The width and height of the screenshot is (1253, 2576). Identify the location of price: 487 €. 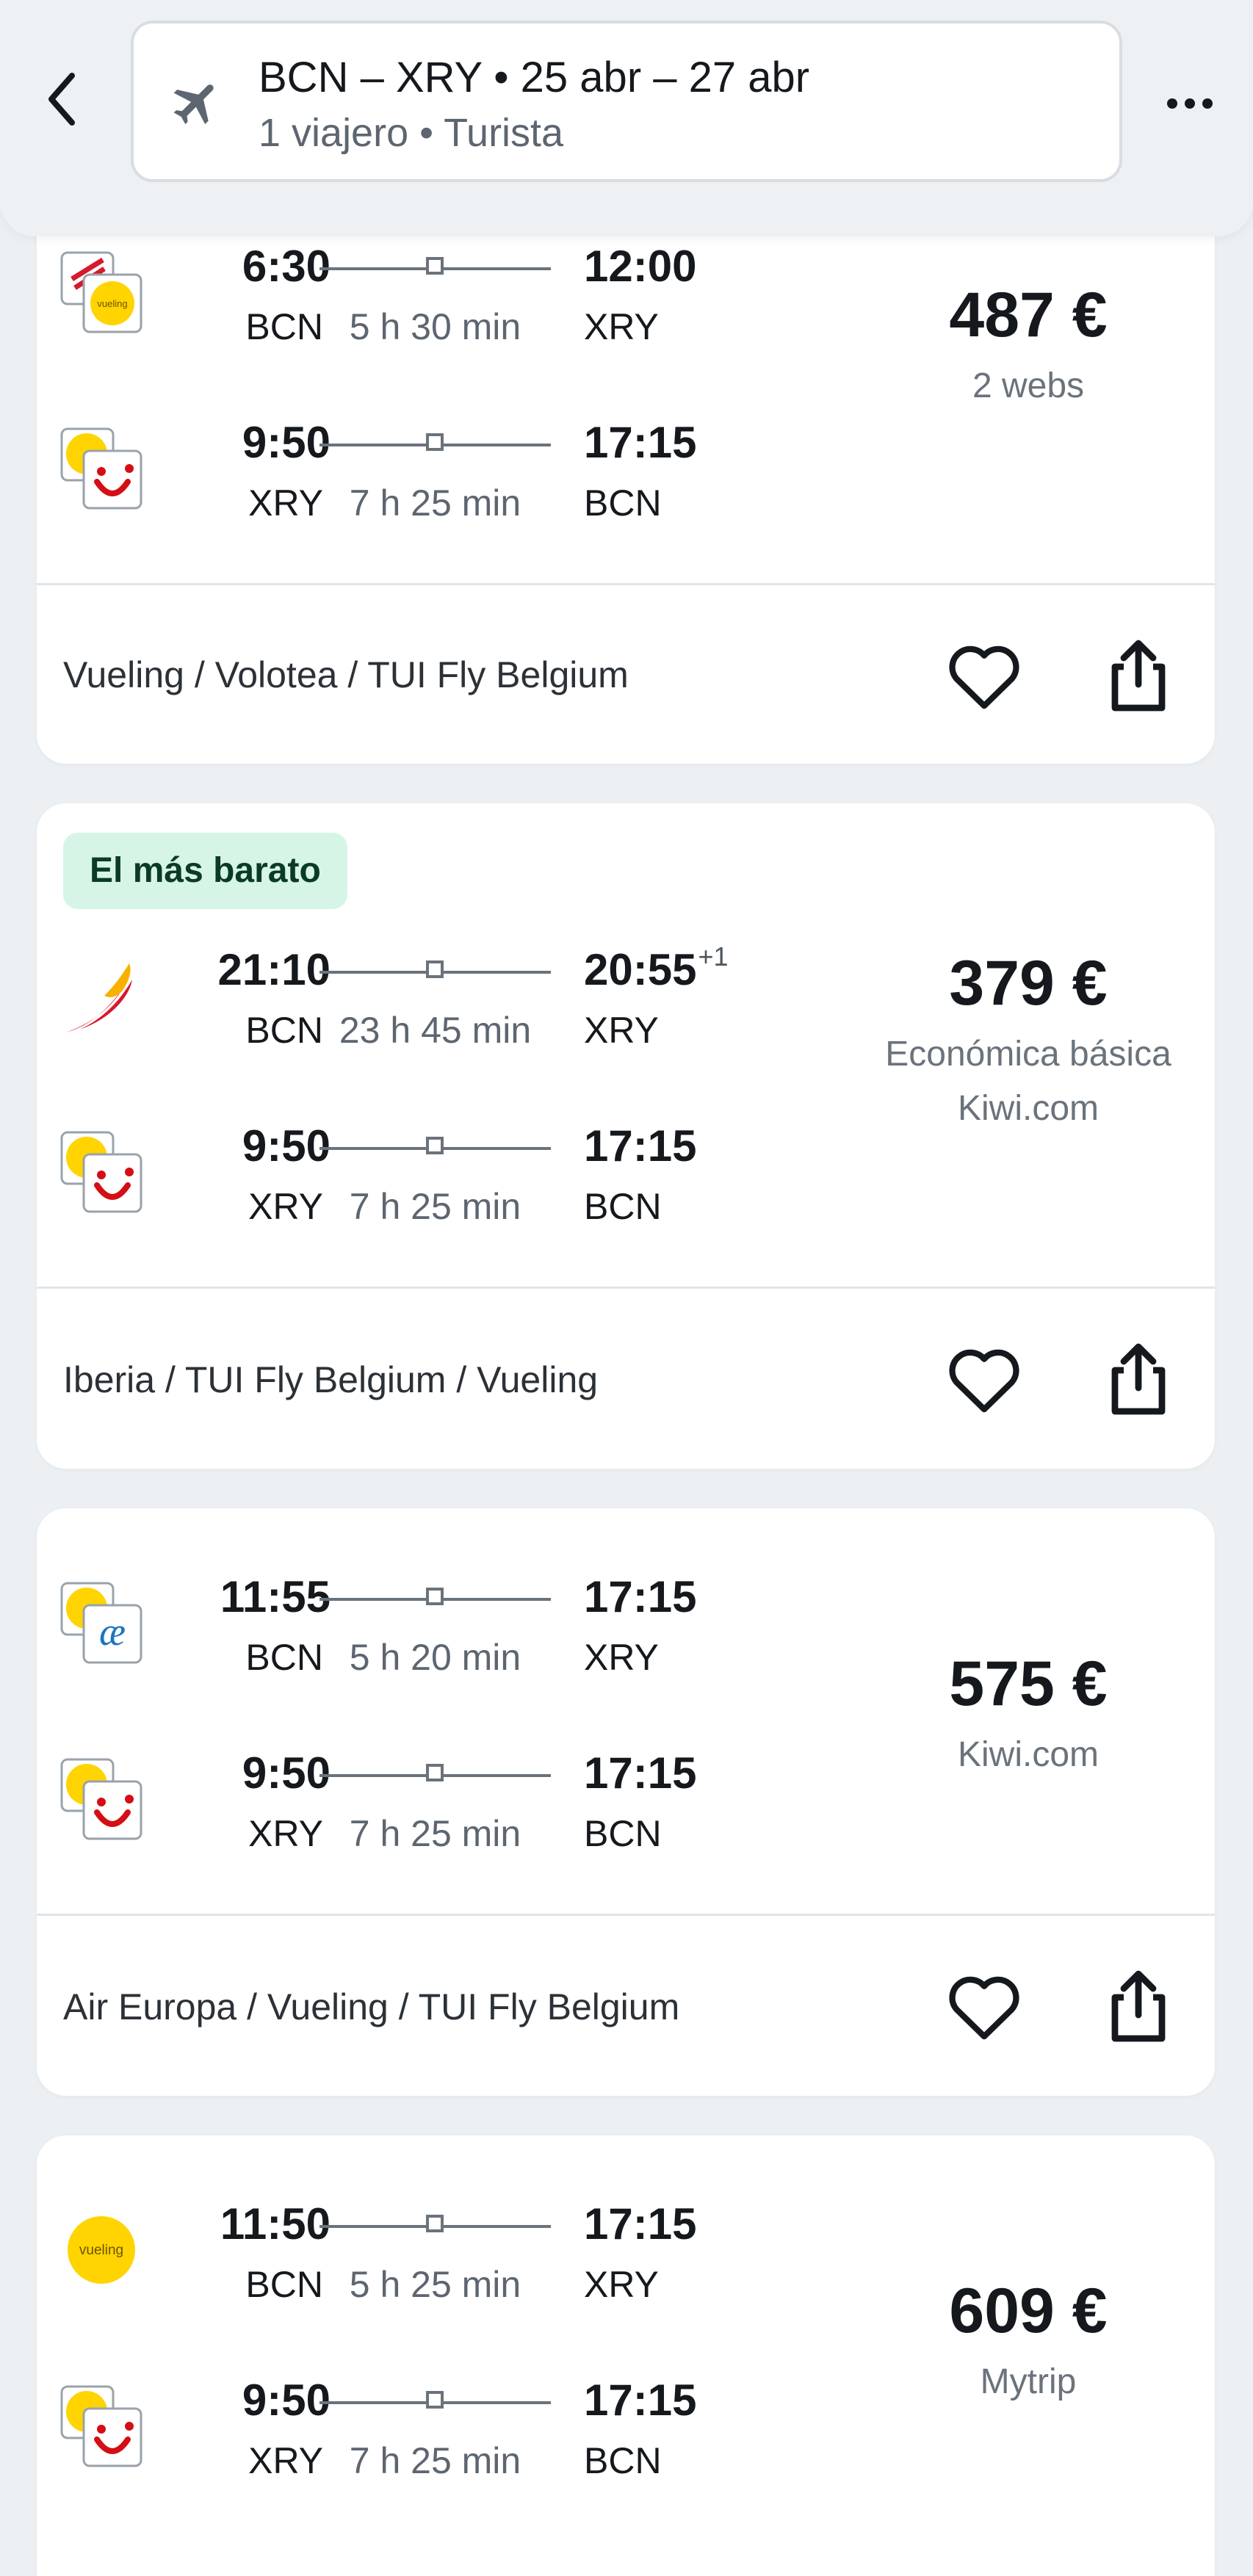
(1028, 315).